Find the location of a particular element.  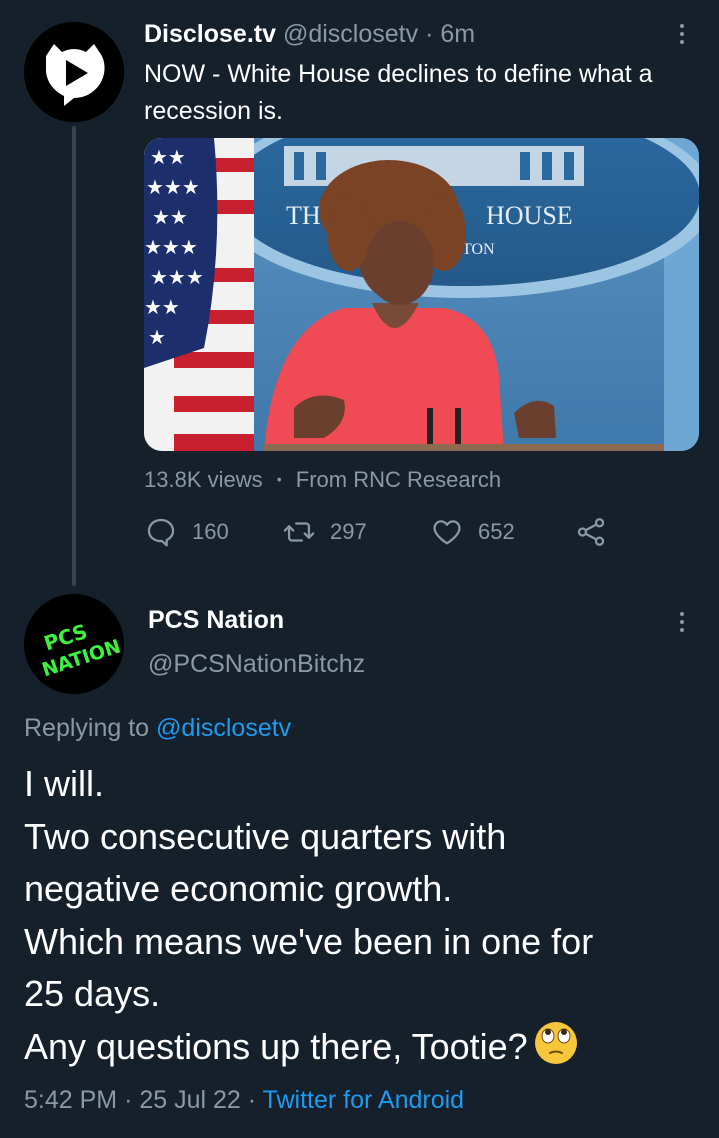

share-icon is located at coordinates (591, 532).